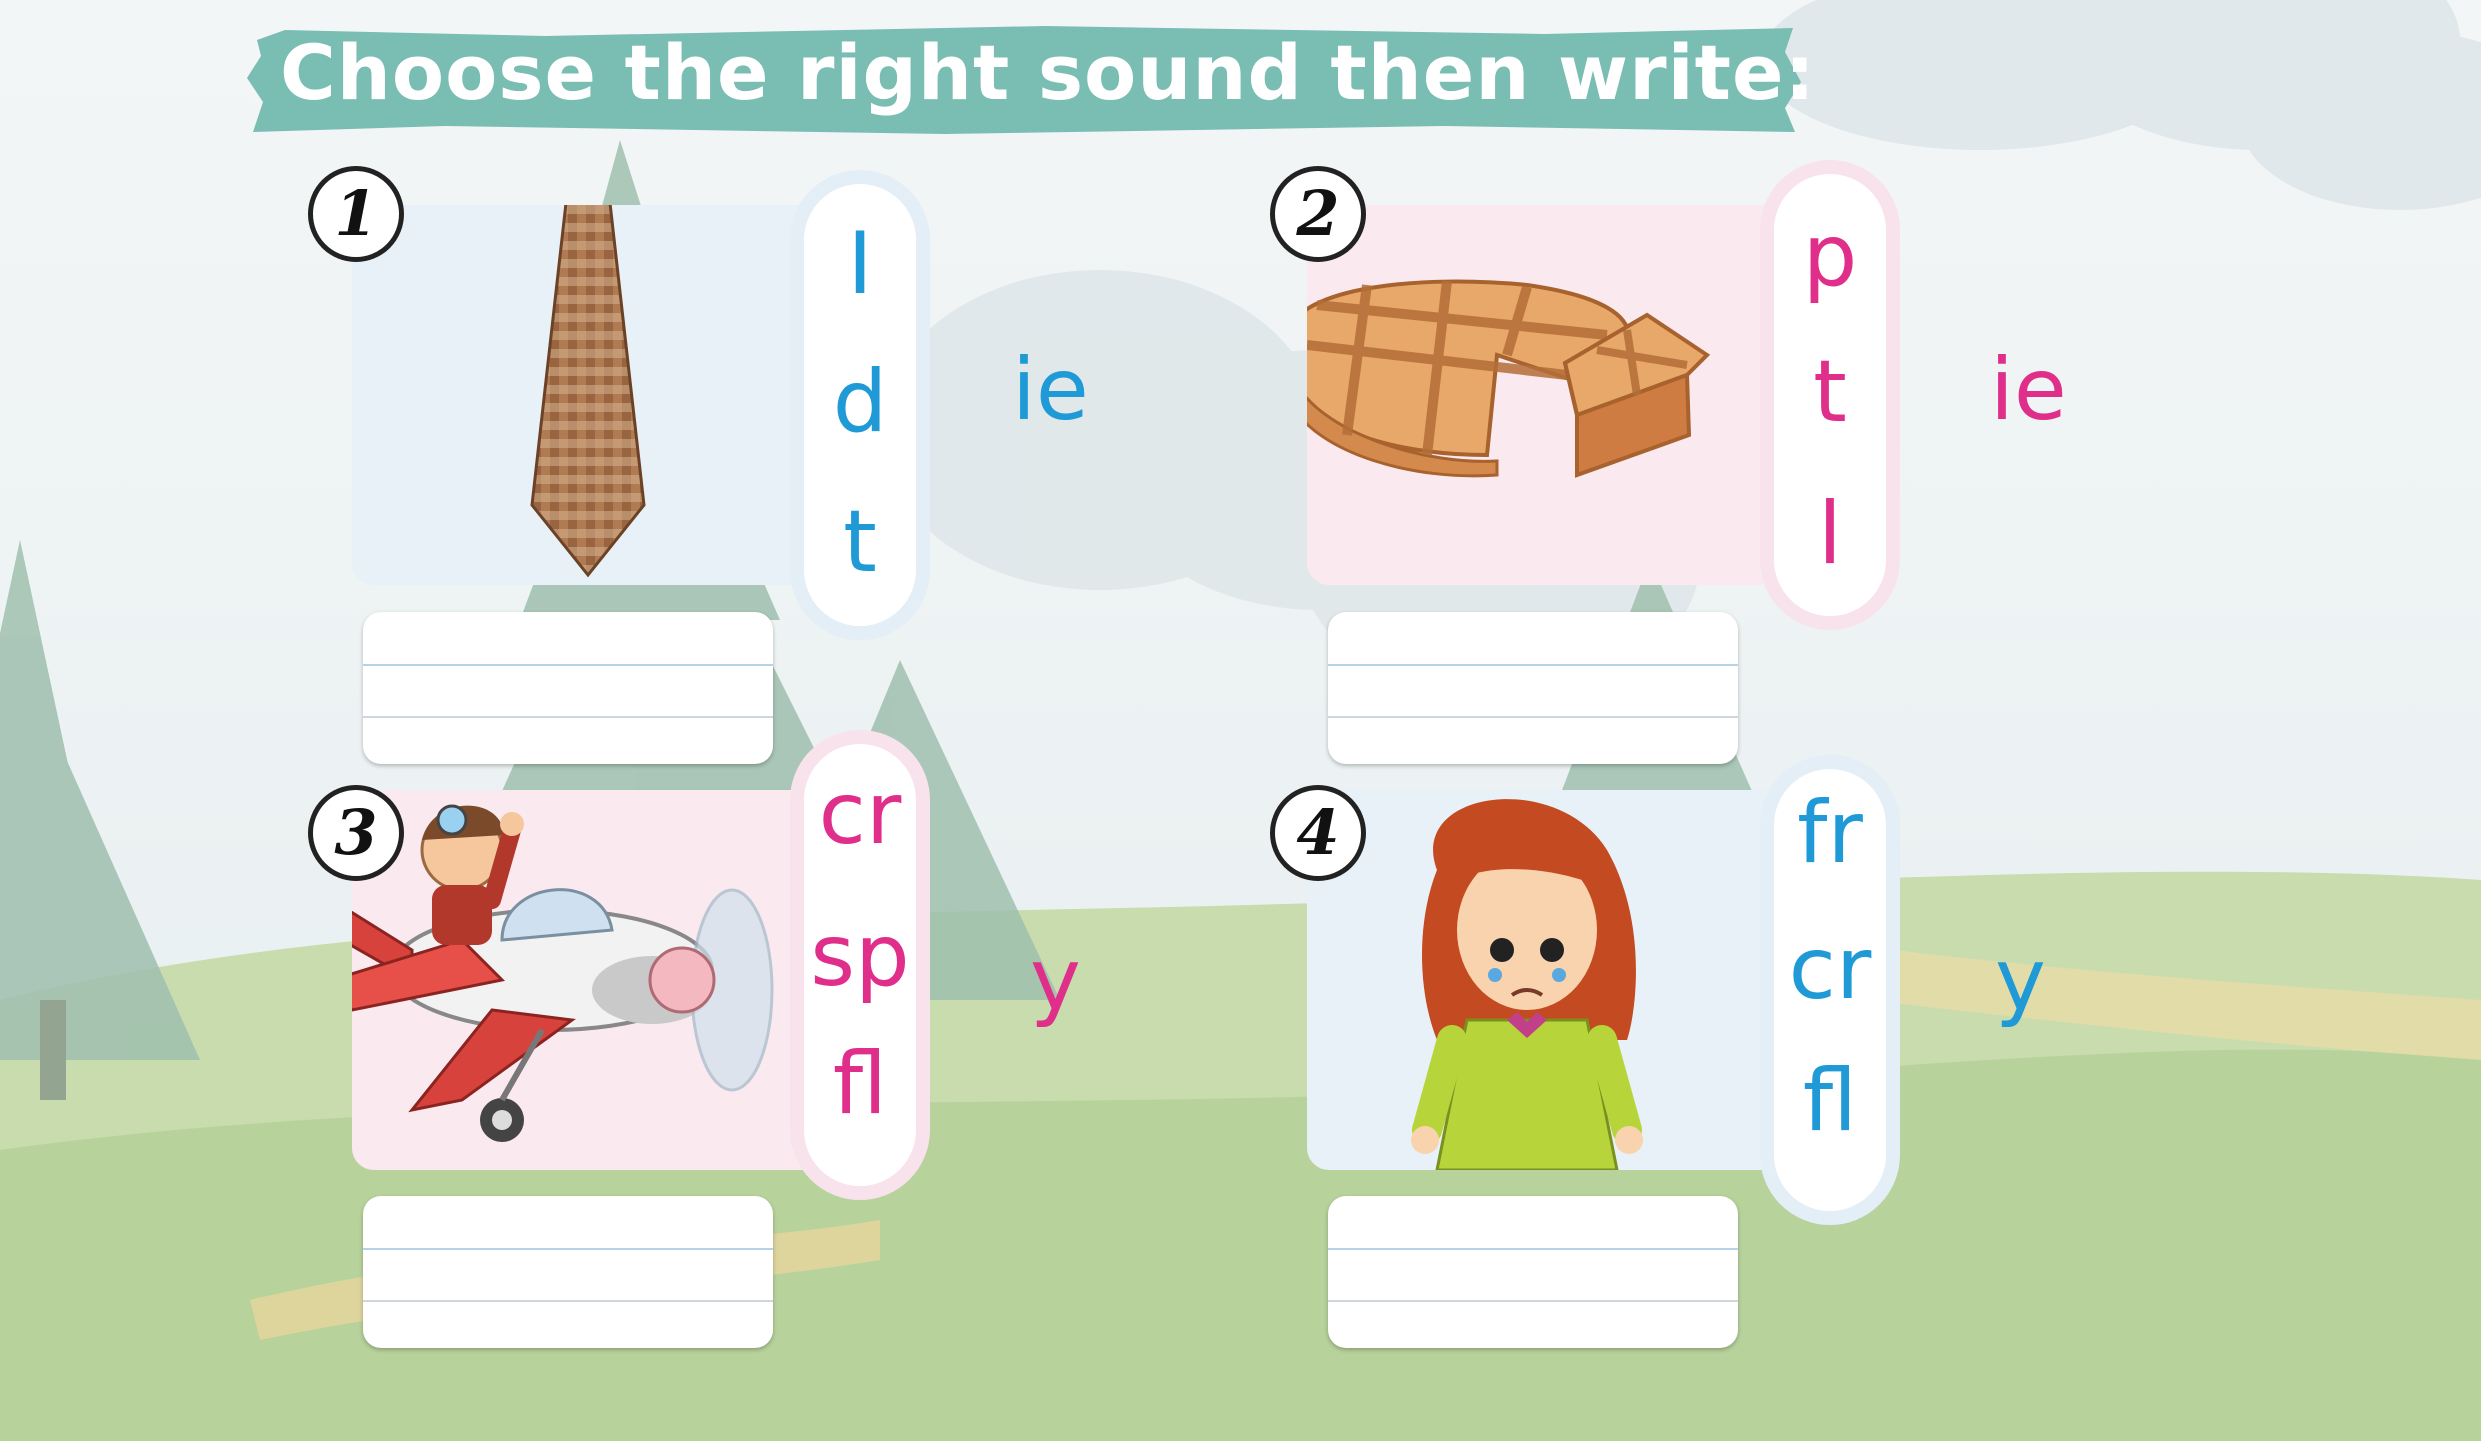 Image resolution: width=2481 pixels, height=1441 pixels. Describe the element at coordinates (1050, 390) in the screenshot. I see `exercise-1-suffix: ie` at that location.